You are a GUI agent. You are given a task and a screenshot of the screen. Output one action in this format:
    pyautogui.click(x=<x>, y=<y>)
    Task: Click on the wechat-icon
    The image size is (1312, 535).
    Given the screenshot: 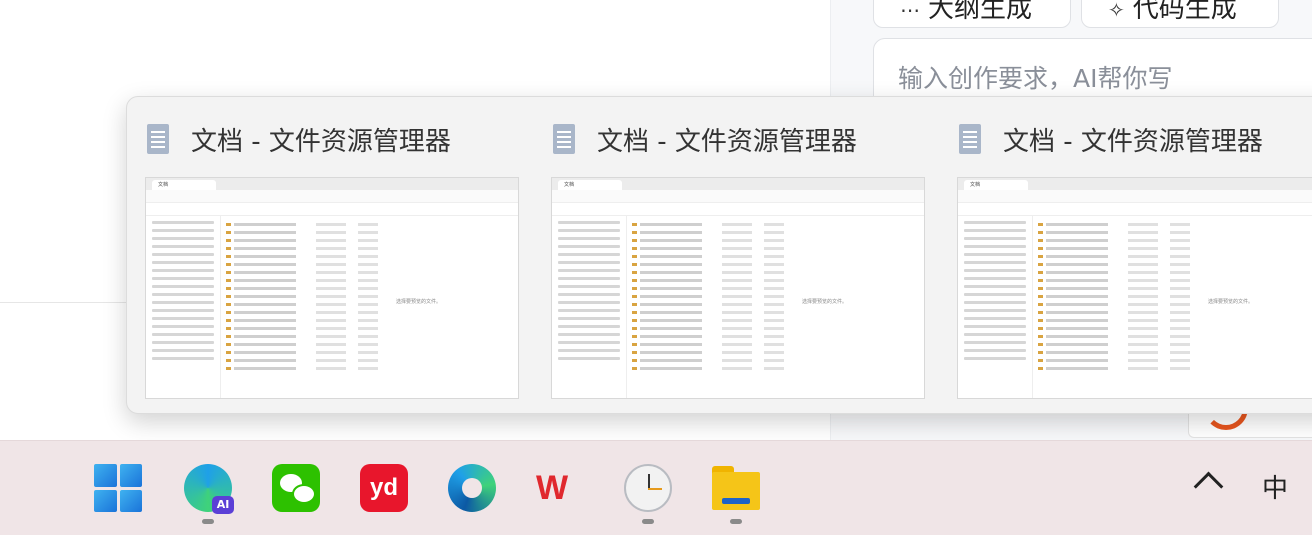 What is the action you would take?
    pyautogui.click(x=296, y=488)
    